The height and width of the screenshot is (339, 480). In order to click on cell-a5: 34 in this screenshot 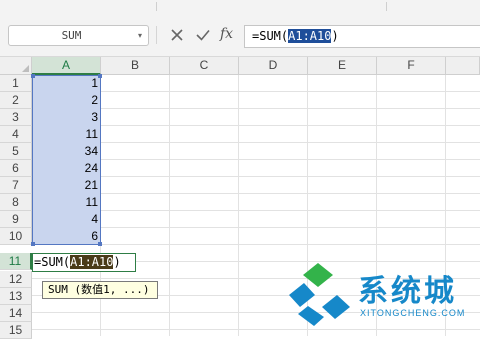, I will do `click(65, 151)`.